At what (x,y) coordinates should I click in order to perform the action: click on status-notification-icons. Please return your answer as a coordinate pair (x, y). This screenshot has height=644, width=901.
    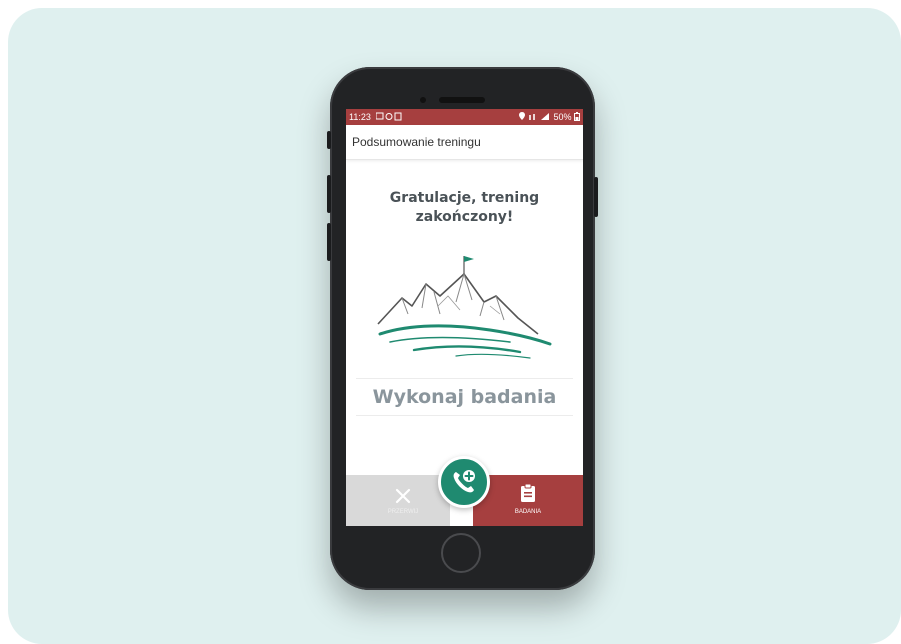
    Looking at the image, I should click on (389, 117).